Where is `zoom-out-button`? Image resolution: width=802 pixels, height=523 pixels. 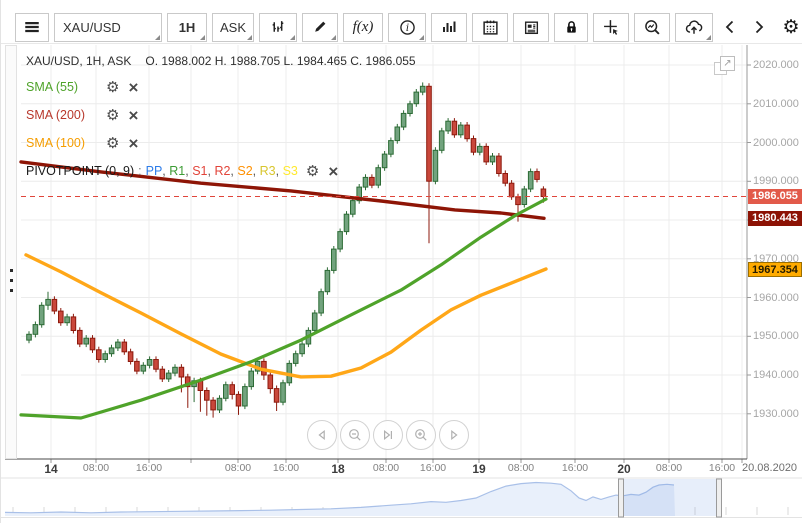
zoom-out-button is located at coordinates (355, 435).